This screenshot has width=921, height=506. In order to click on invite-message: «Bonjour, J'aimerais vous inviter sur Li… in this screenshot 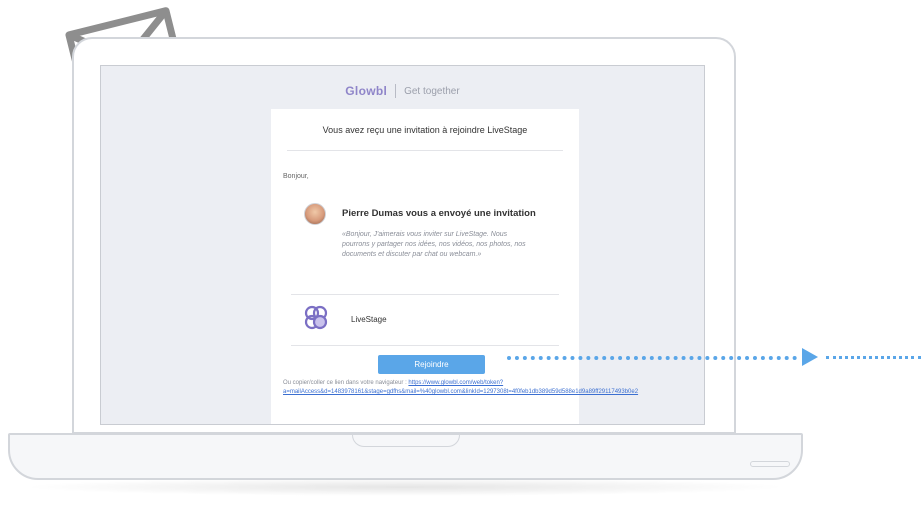, I will do `click(434, 244)`.